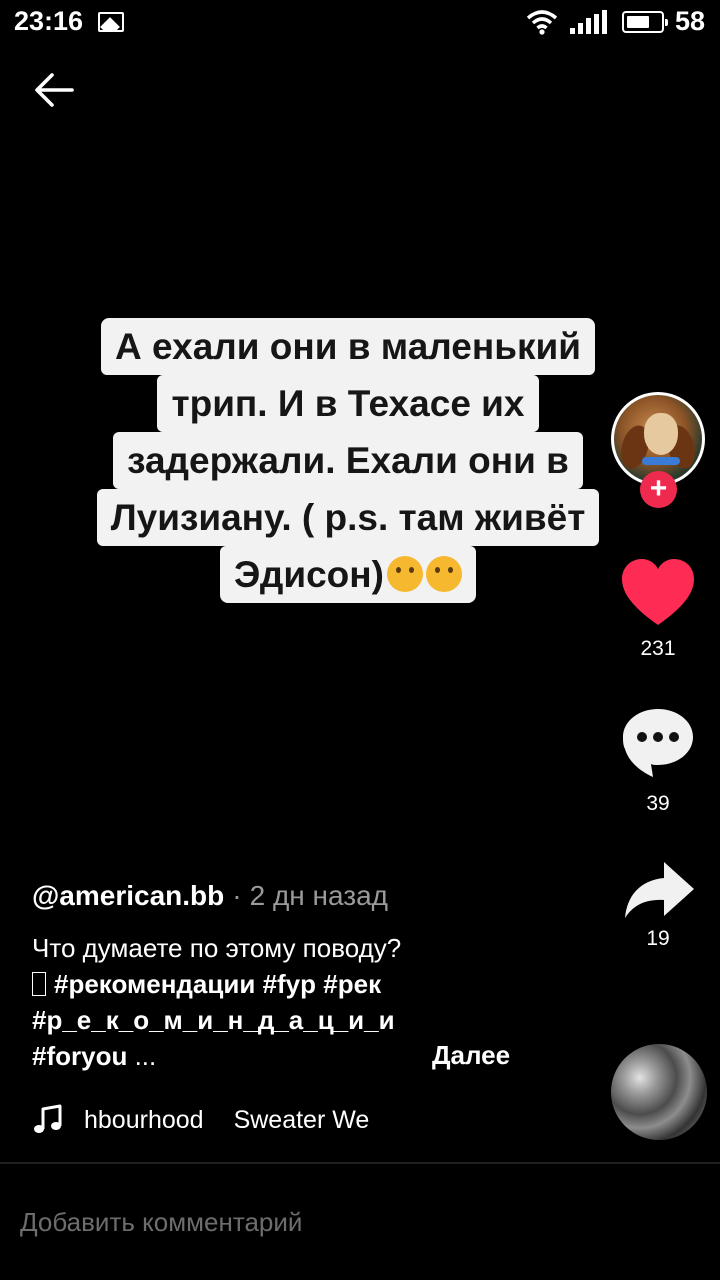 The width and height of the screenshot is (720, 1280). What do you see at coordinates (301, 1119) in the screenshot?
I see `music-title-part: Sweater We` at bounding box center [301, 1119].